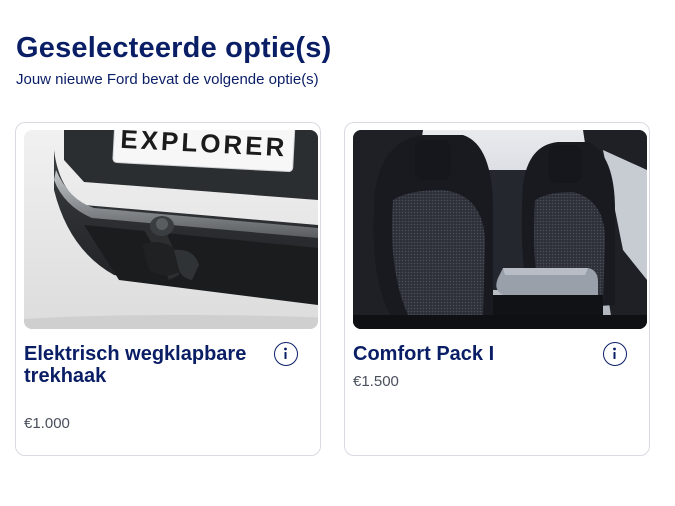  Describe the element at coordinates (135, 365) in the screenshot. I see `option-name: Elektrisch wegklapbare trekhaak` at that location.